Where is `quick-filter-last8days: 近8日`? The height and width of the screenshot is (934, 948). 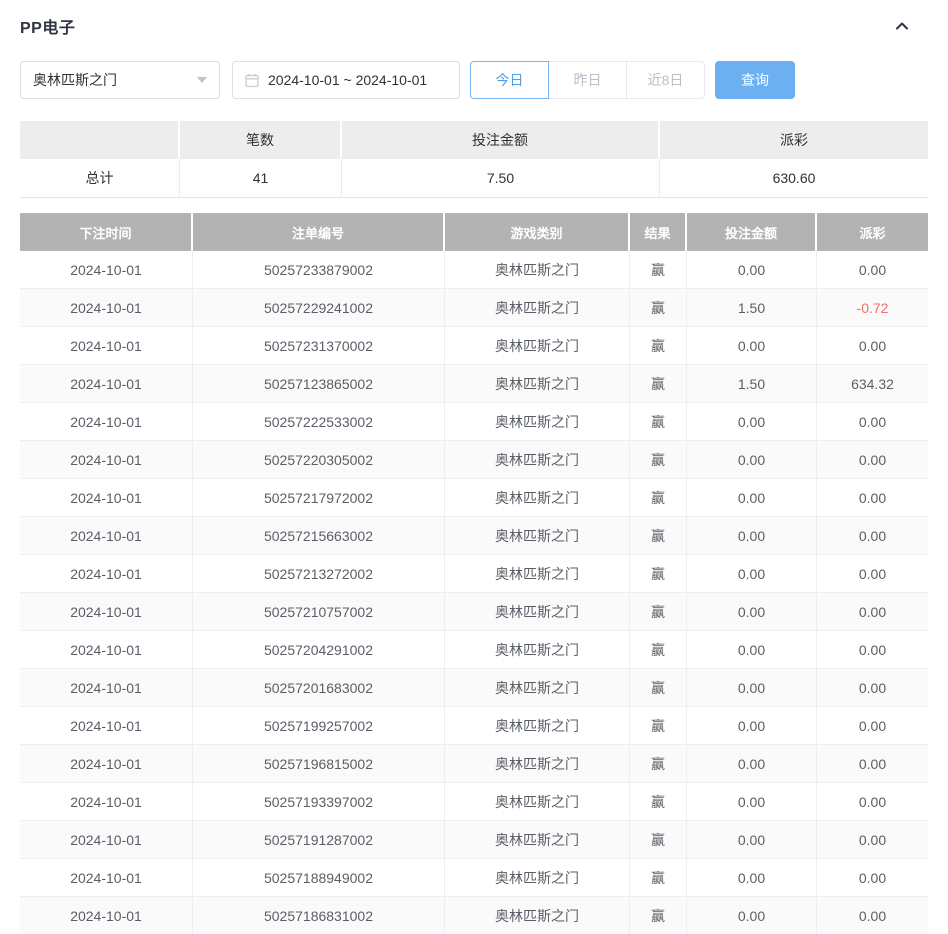 quick-filter-last8days: 近8日 is located at coordinates (665, 80).